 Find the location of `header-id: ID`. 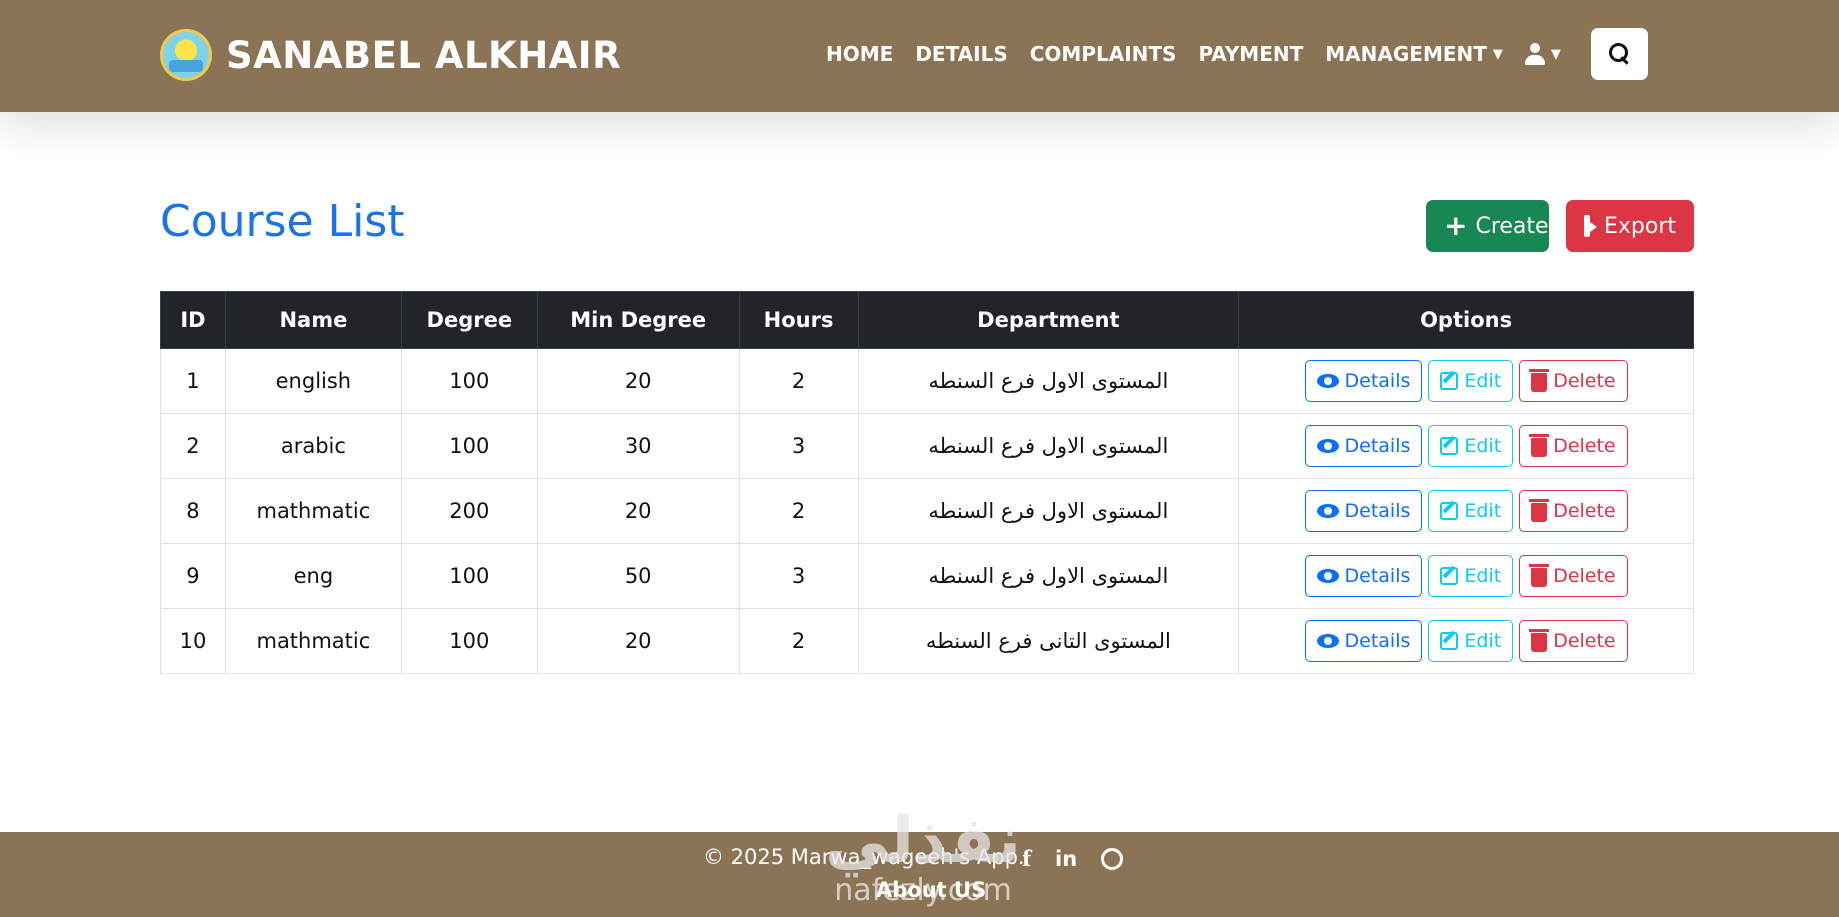

header-id: ID is located at coordinates (193, 320).